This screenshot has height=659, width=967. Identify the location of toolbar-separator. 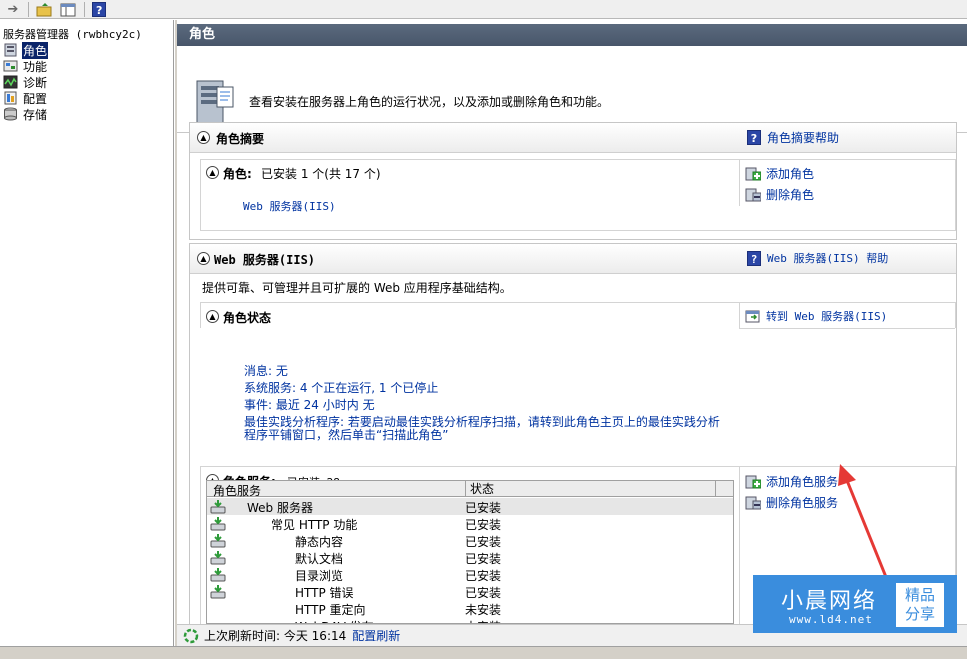
(84, 9).